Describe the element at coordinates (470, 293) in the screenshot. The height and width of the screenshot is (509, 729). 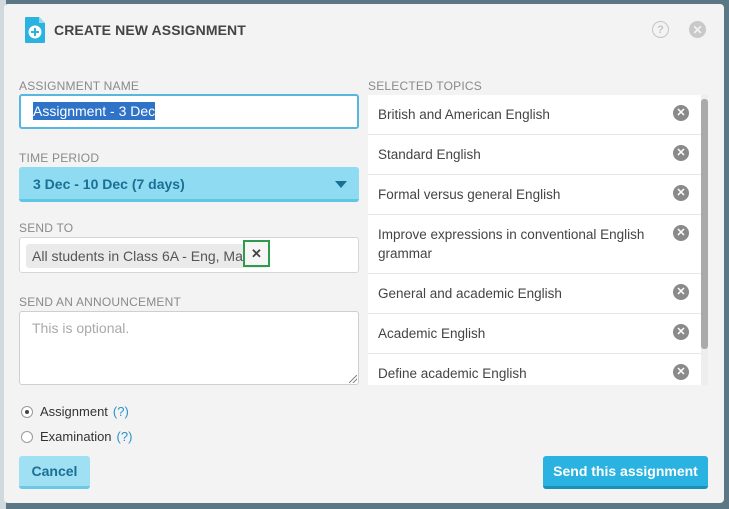
I see `topic-label: General and academic English` at that location.